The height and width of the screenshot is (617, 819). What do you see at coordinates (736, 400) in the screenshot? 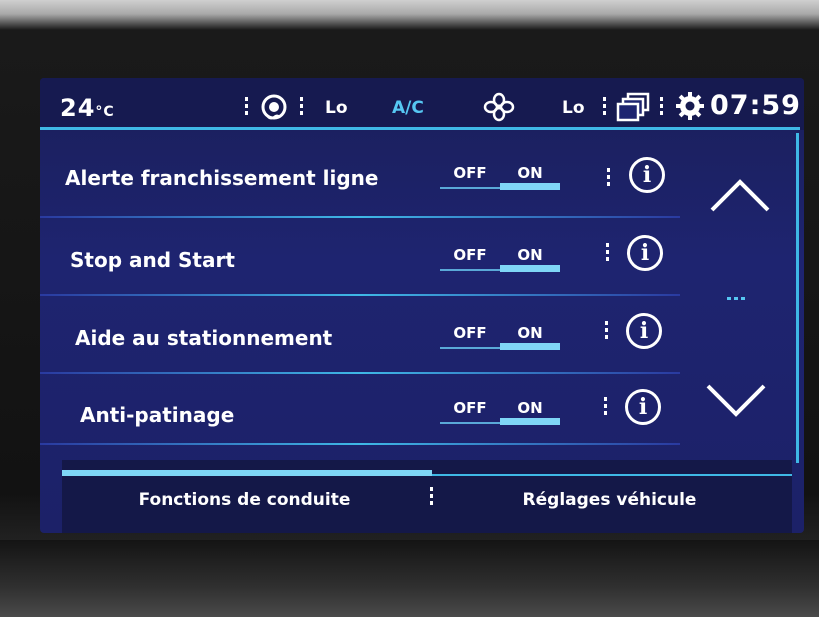
I see `scroll-down-arrow-icon` at bounding box center [736, 400].